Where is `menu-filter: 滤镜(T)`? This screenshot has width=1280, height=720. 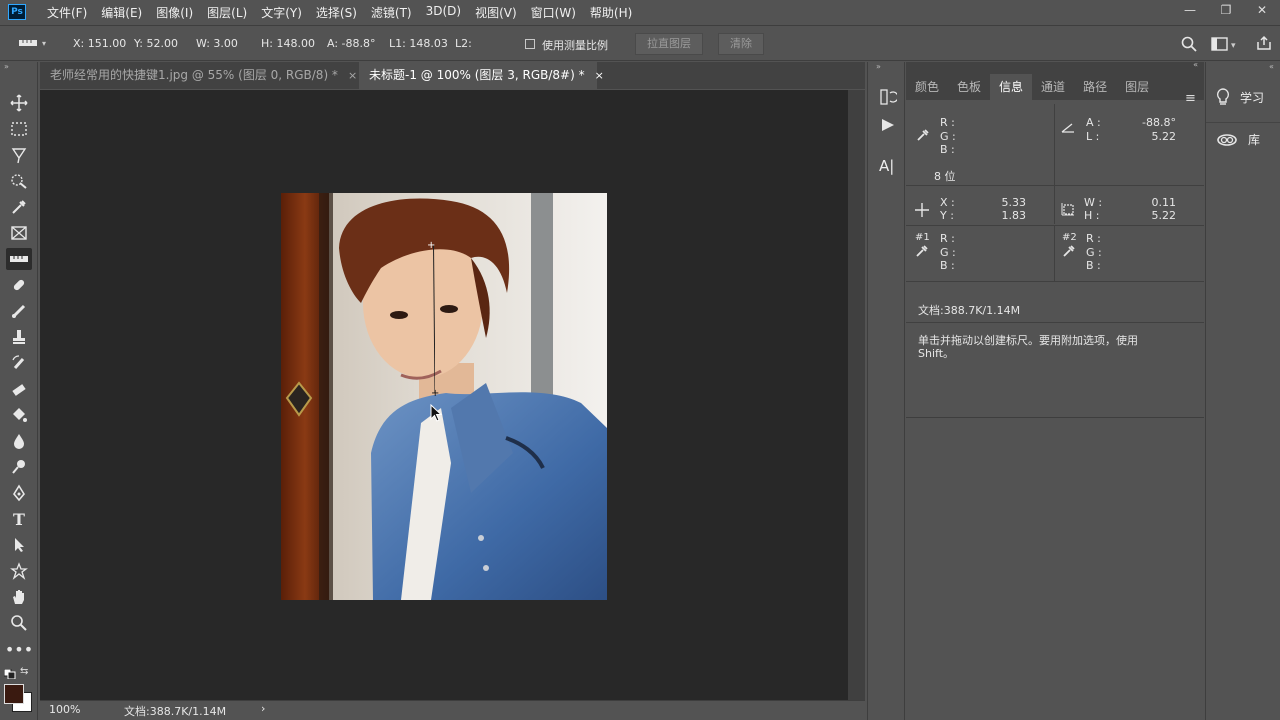
menu-filter: 滤镜(T) is located at coordinates (391, 12).